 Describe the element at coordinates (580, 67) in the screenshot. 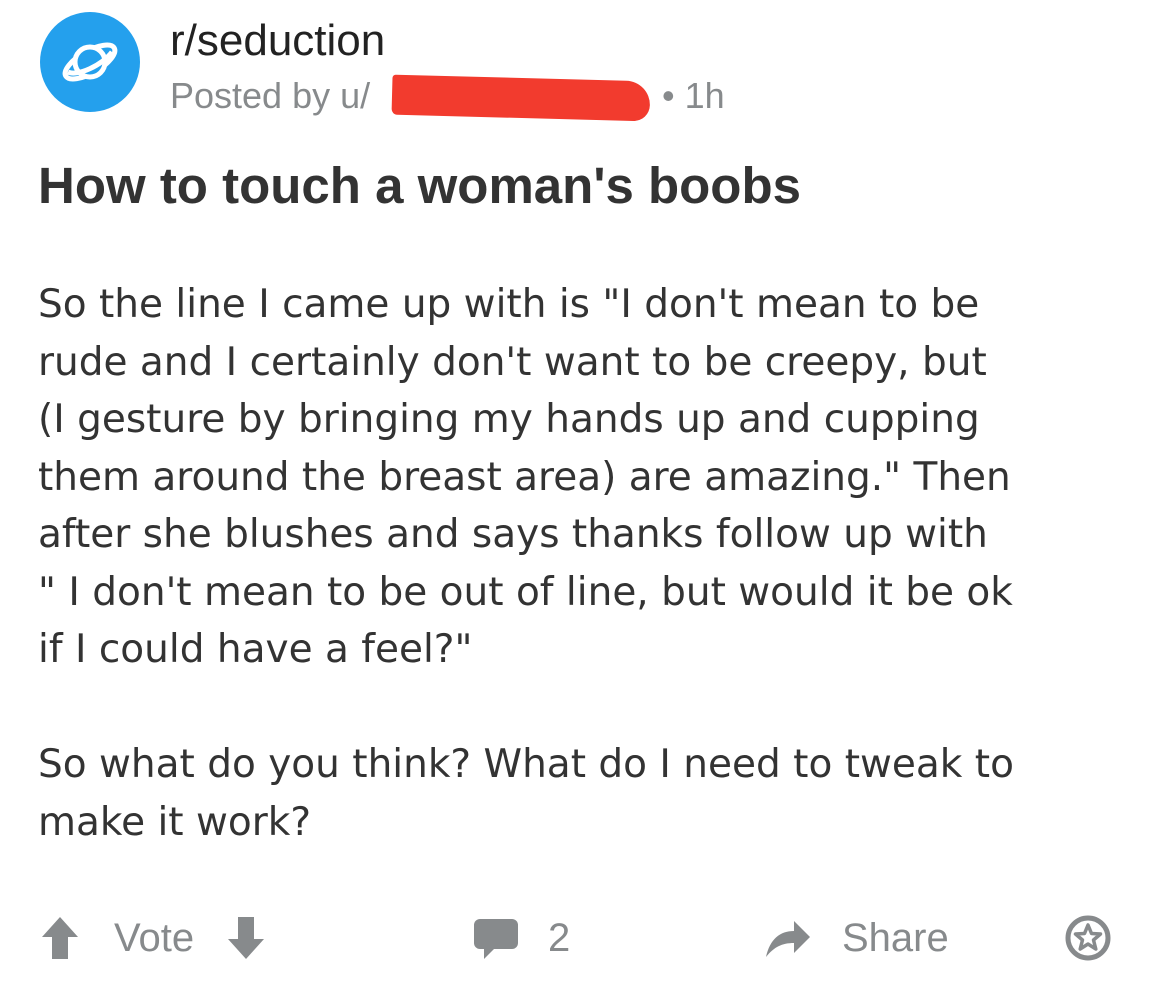

I see `post-header: r/seduction Posted by u/ • 1h` at that location.